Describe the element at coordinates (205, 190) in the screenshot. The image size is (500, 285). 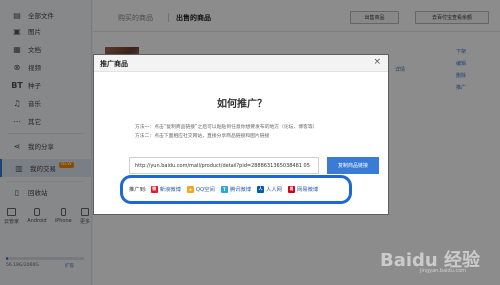
I see `share-item-label: QQ空间` at that location.